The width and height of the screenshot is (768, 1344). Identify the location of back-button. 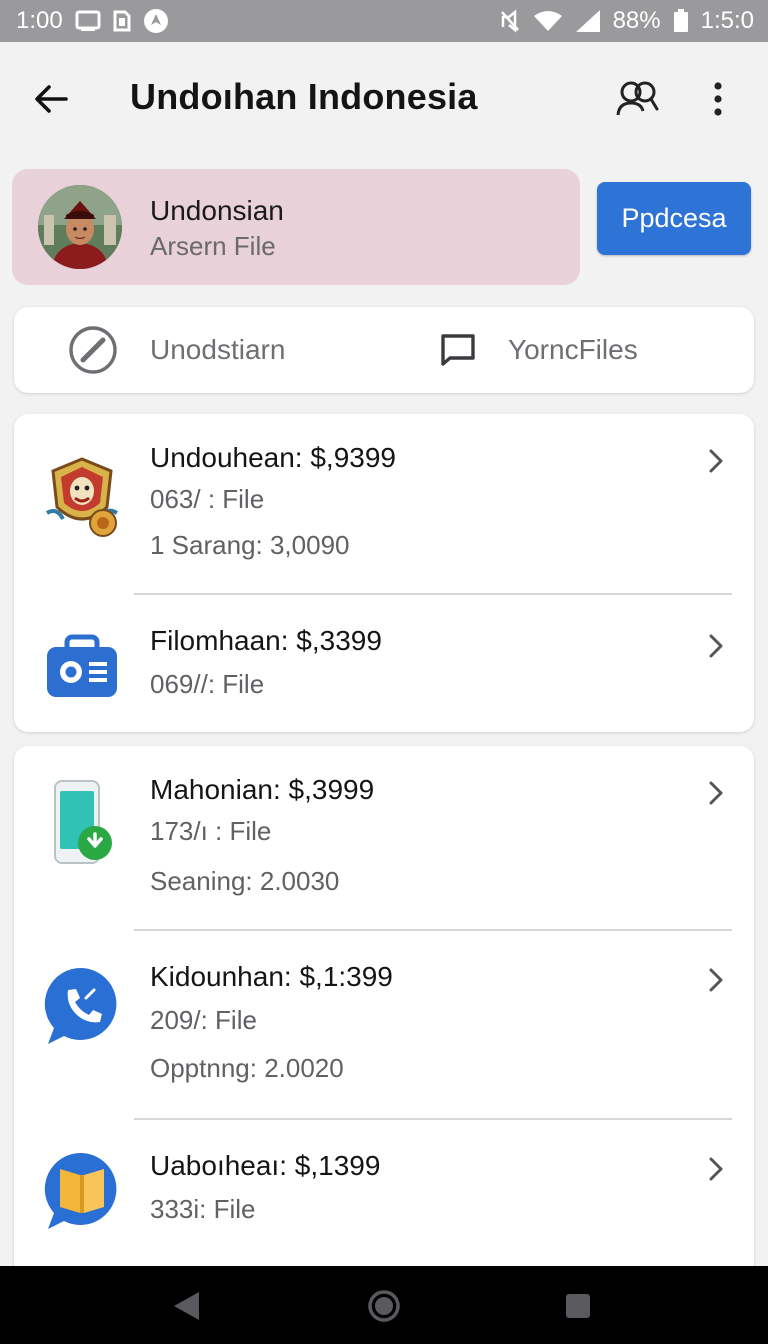
(51, 99).